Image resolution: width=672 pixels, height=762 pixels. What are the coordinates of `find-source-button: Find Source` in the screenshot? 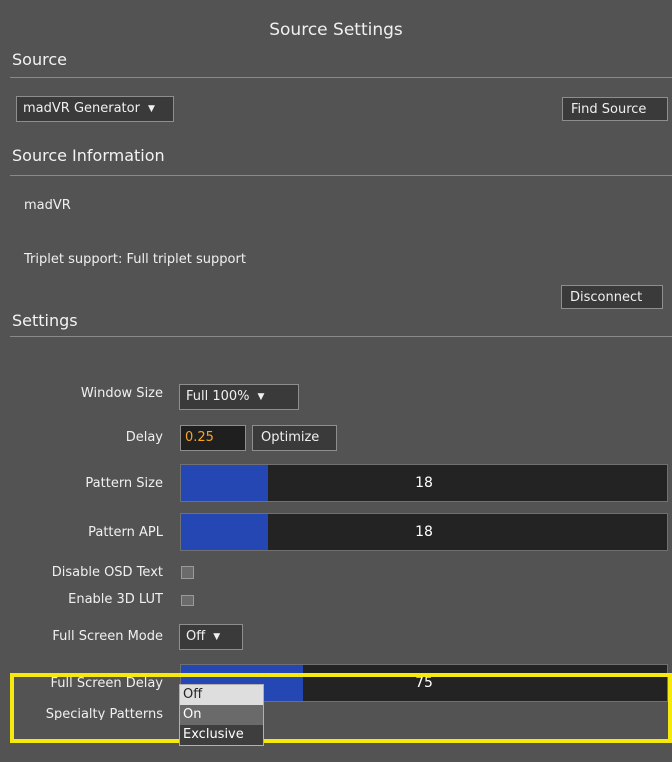 It's located at (615, 109).